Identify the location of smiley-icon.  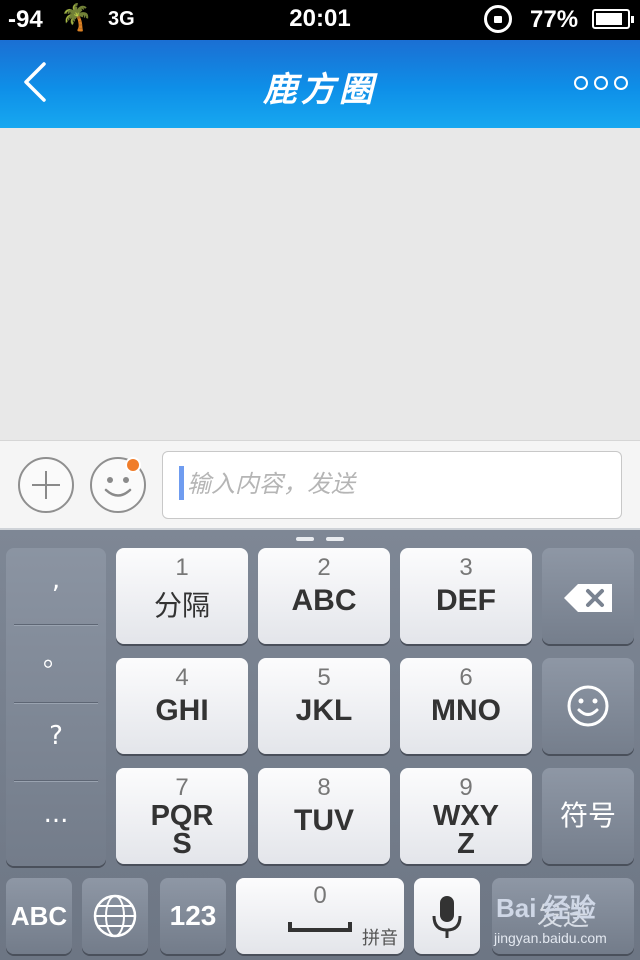
(588, 706).